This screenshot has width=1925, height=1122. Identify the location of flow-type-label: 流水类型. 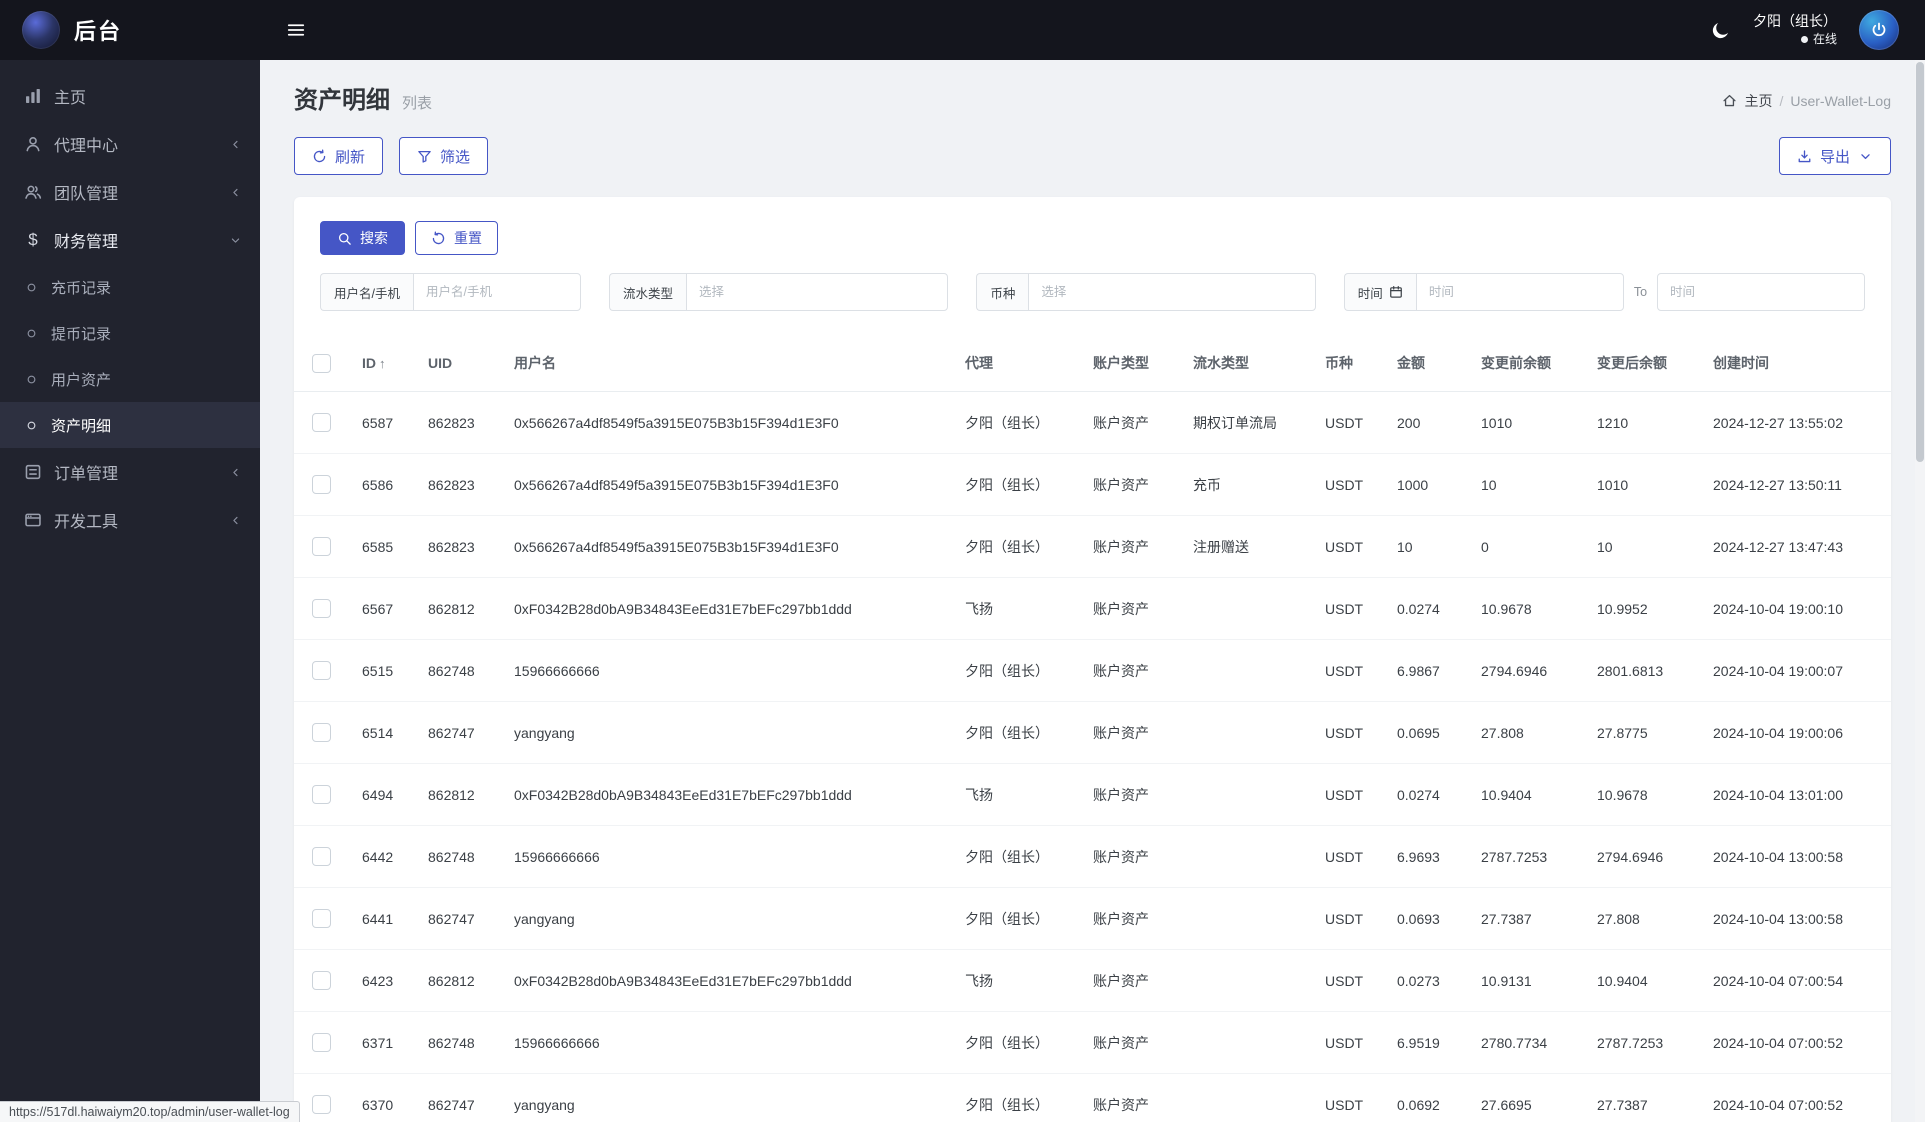
(647, 292).